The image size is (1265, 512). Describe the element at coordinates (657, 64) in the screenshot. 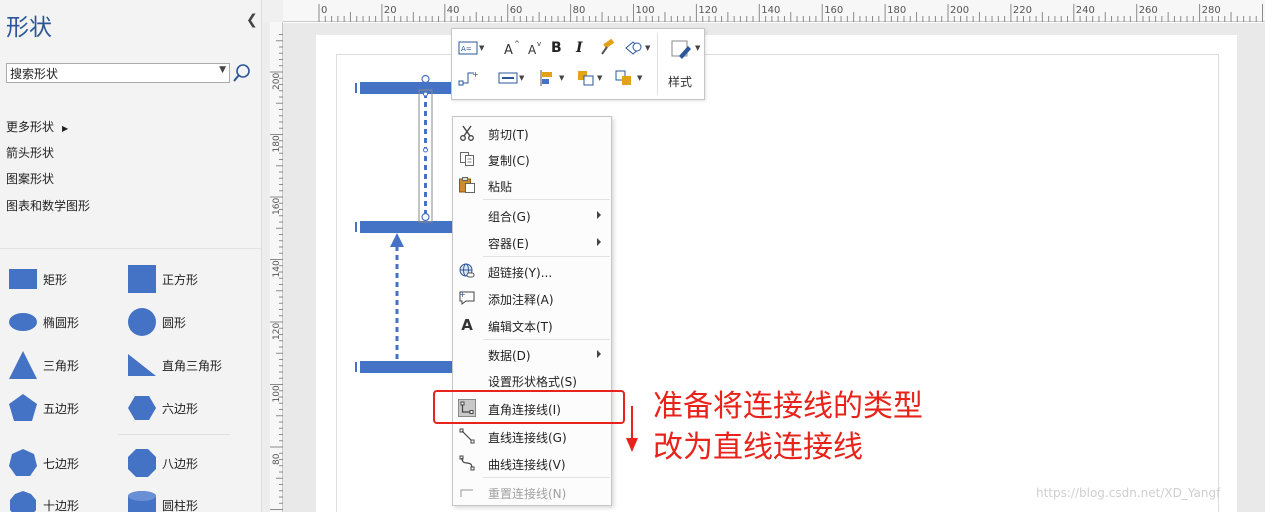

I see `toolbar-separator` at that location.